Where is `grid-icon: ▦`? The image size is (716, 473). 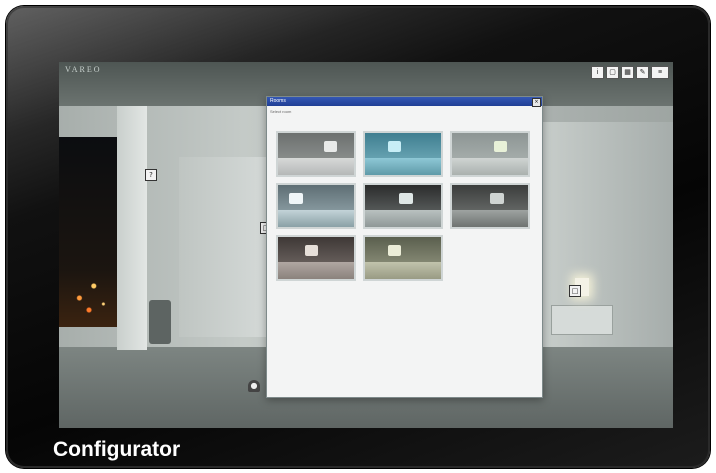 grid-icon: ▦ is located at coordinates (627, 72).